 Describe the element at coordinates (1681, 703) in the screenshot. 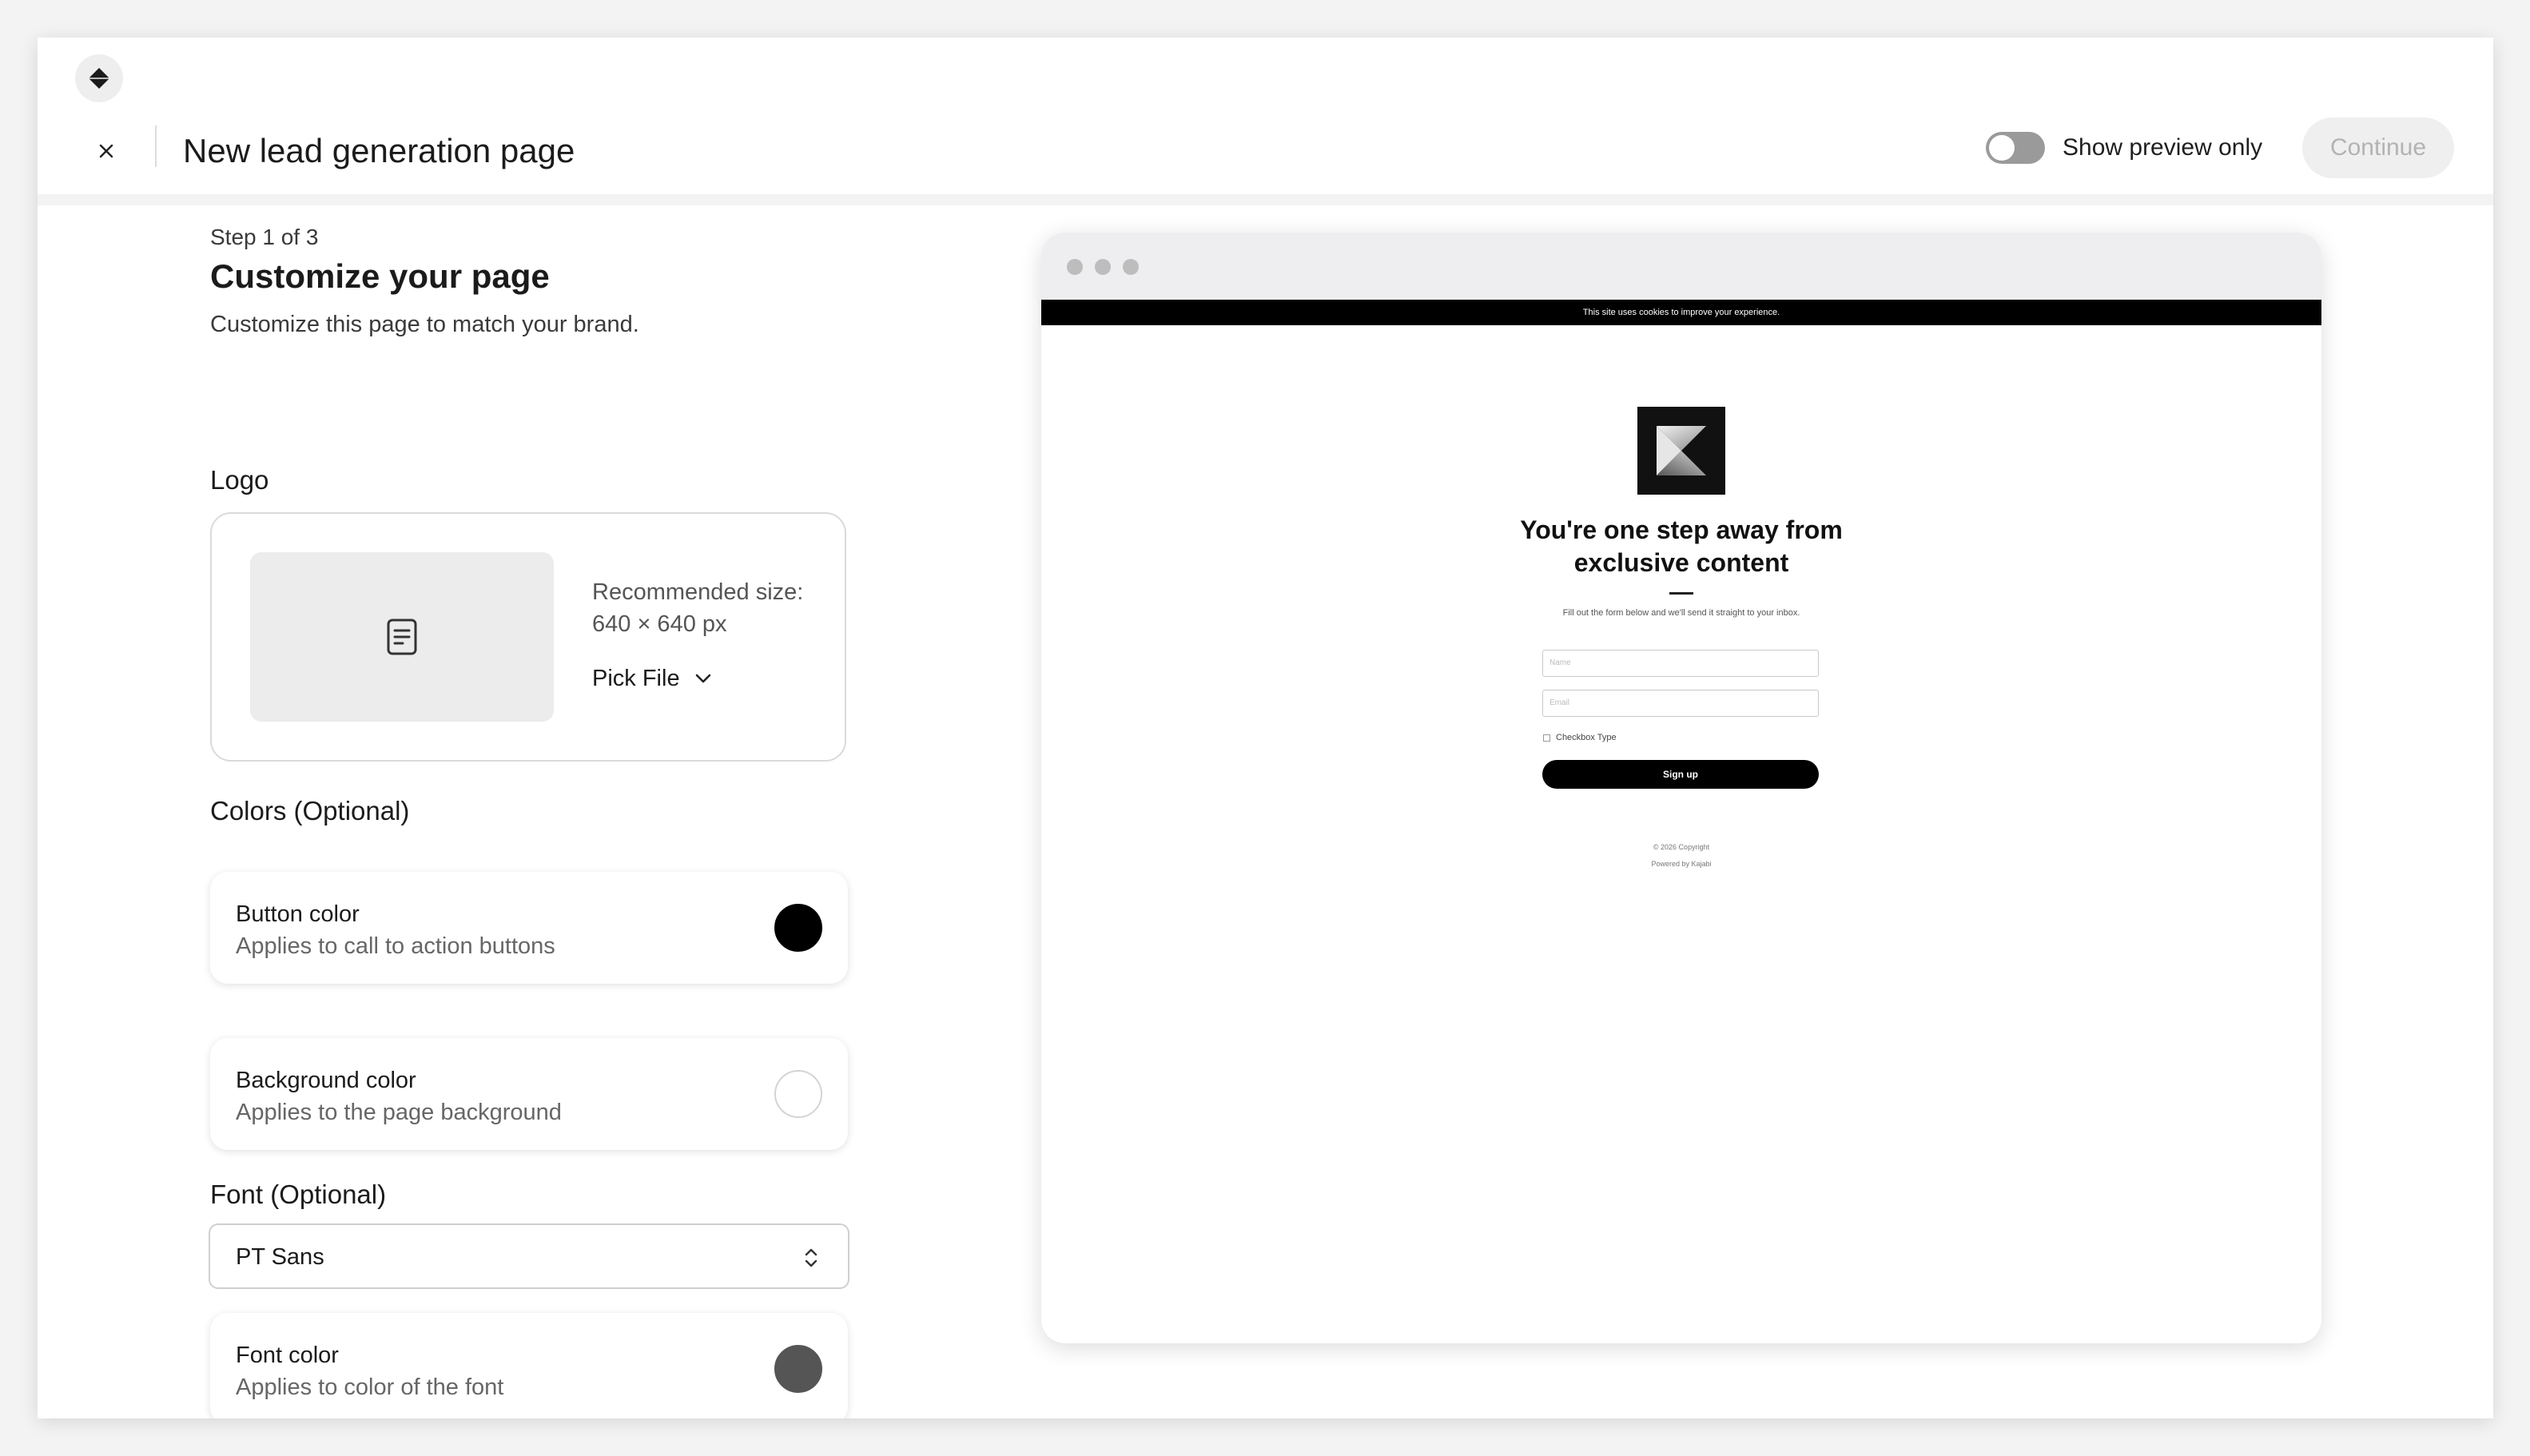

I see `preview-email-input: Email` at that location.